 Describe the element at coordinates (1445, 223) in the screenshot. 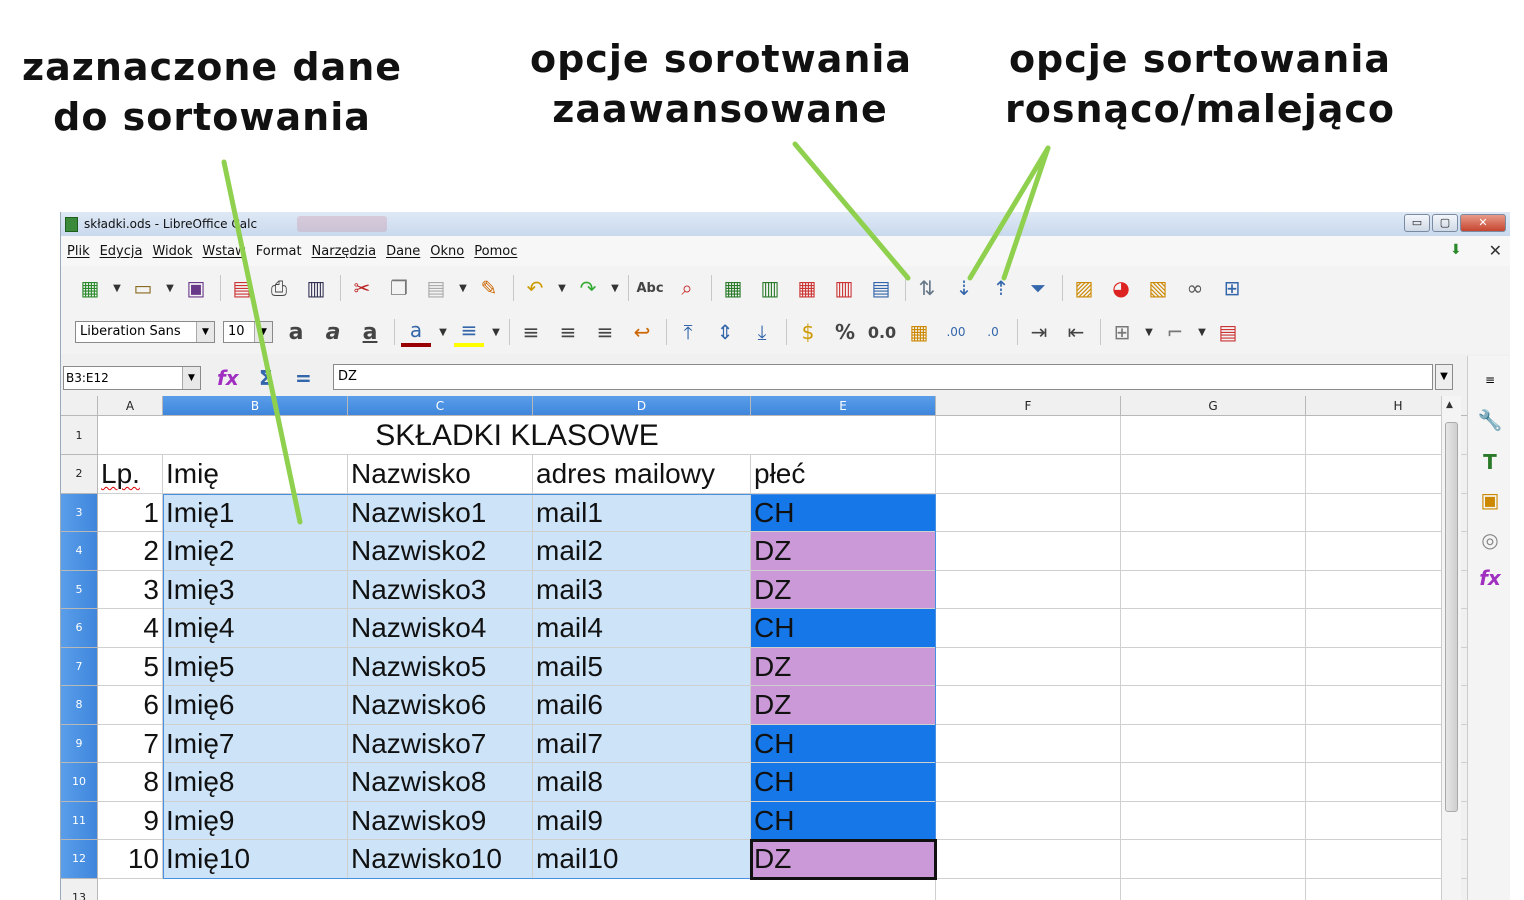

I see `maximize-button: ▢` at that location.